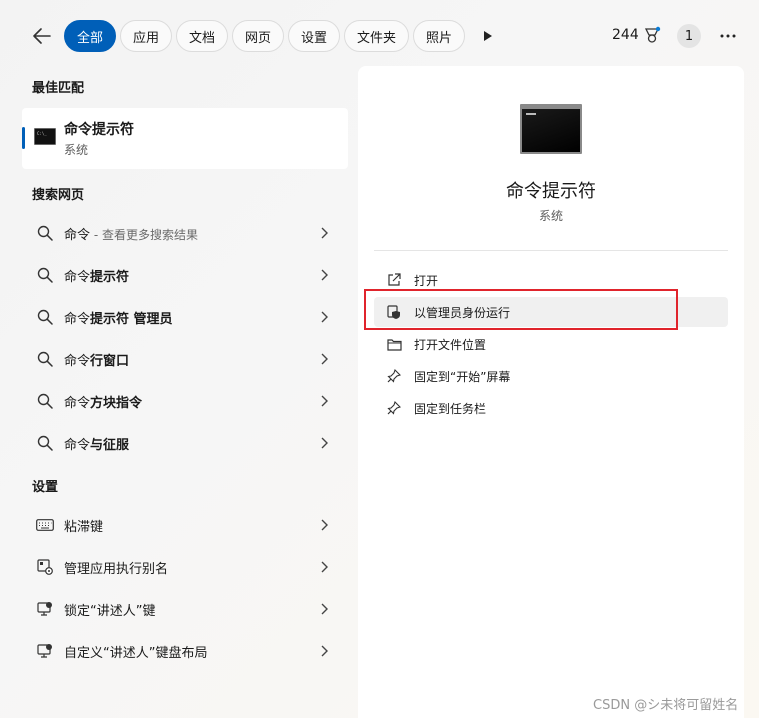 This screenshot has height=718, width=759. What do you see at coordinates (45, 567) in the screenshot?
I see `app-alias-icon` at bounding box center [45, 567].